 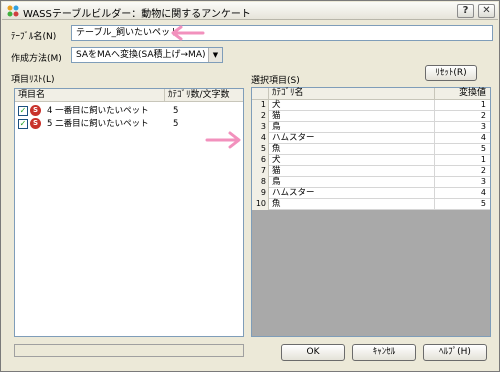 I want to click on title-bar: WASSテーブルビルダー：動物に関するアンケート ? ✕, so click(x=250, y=11).